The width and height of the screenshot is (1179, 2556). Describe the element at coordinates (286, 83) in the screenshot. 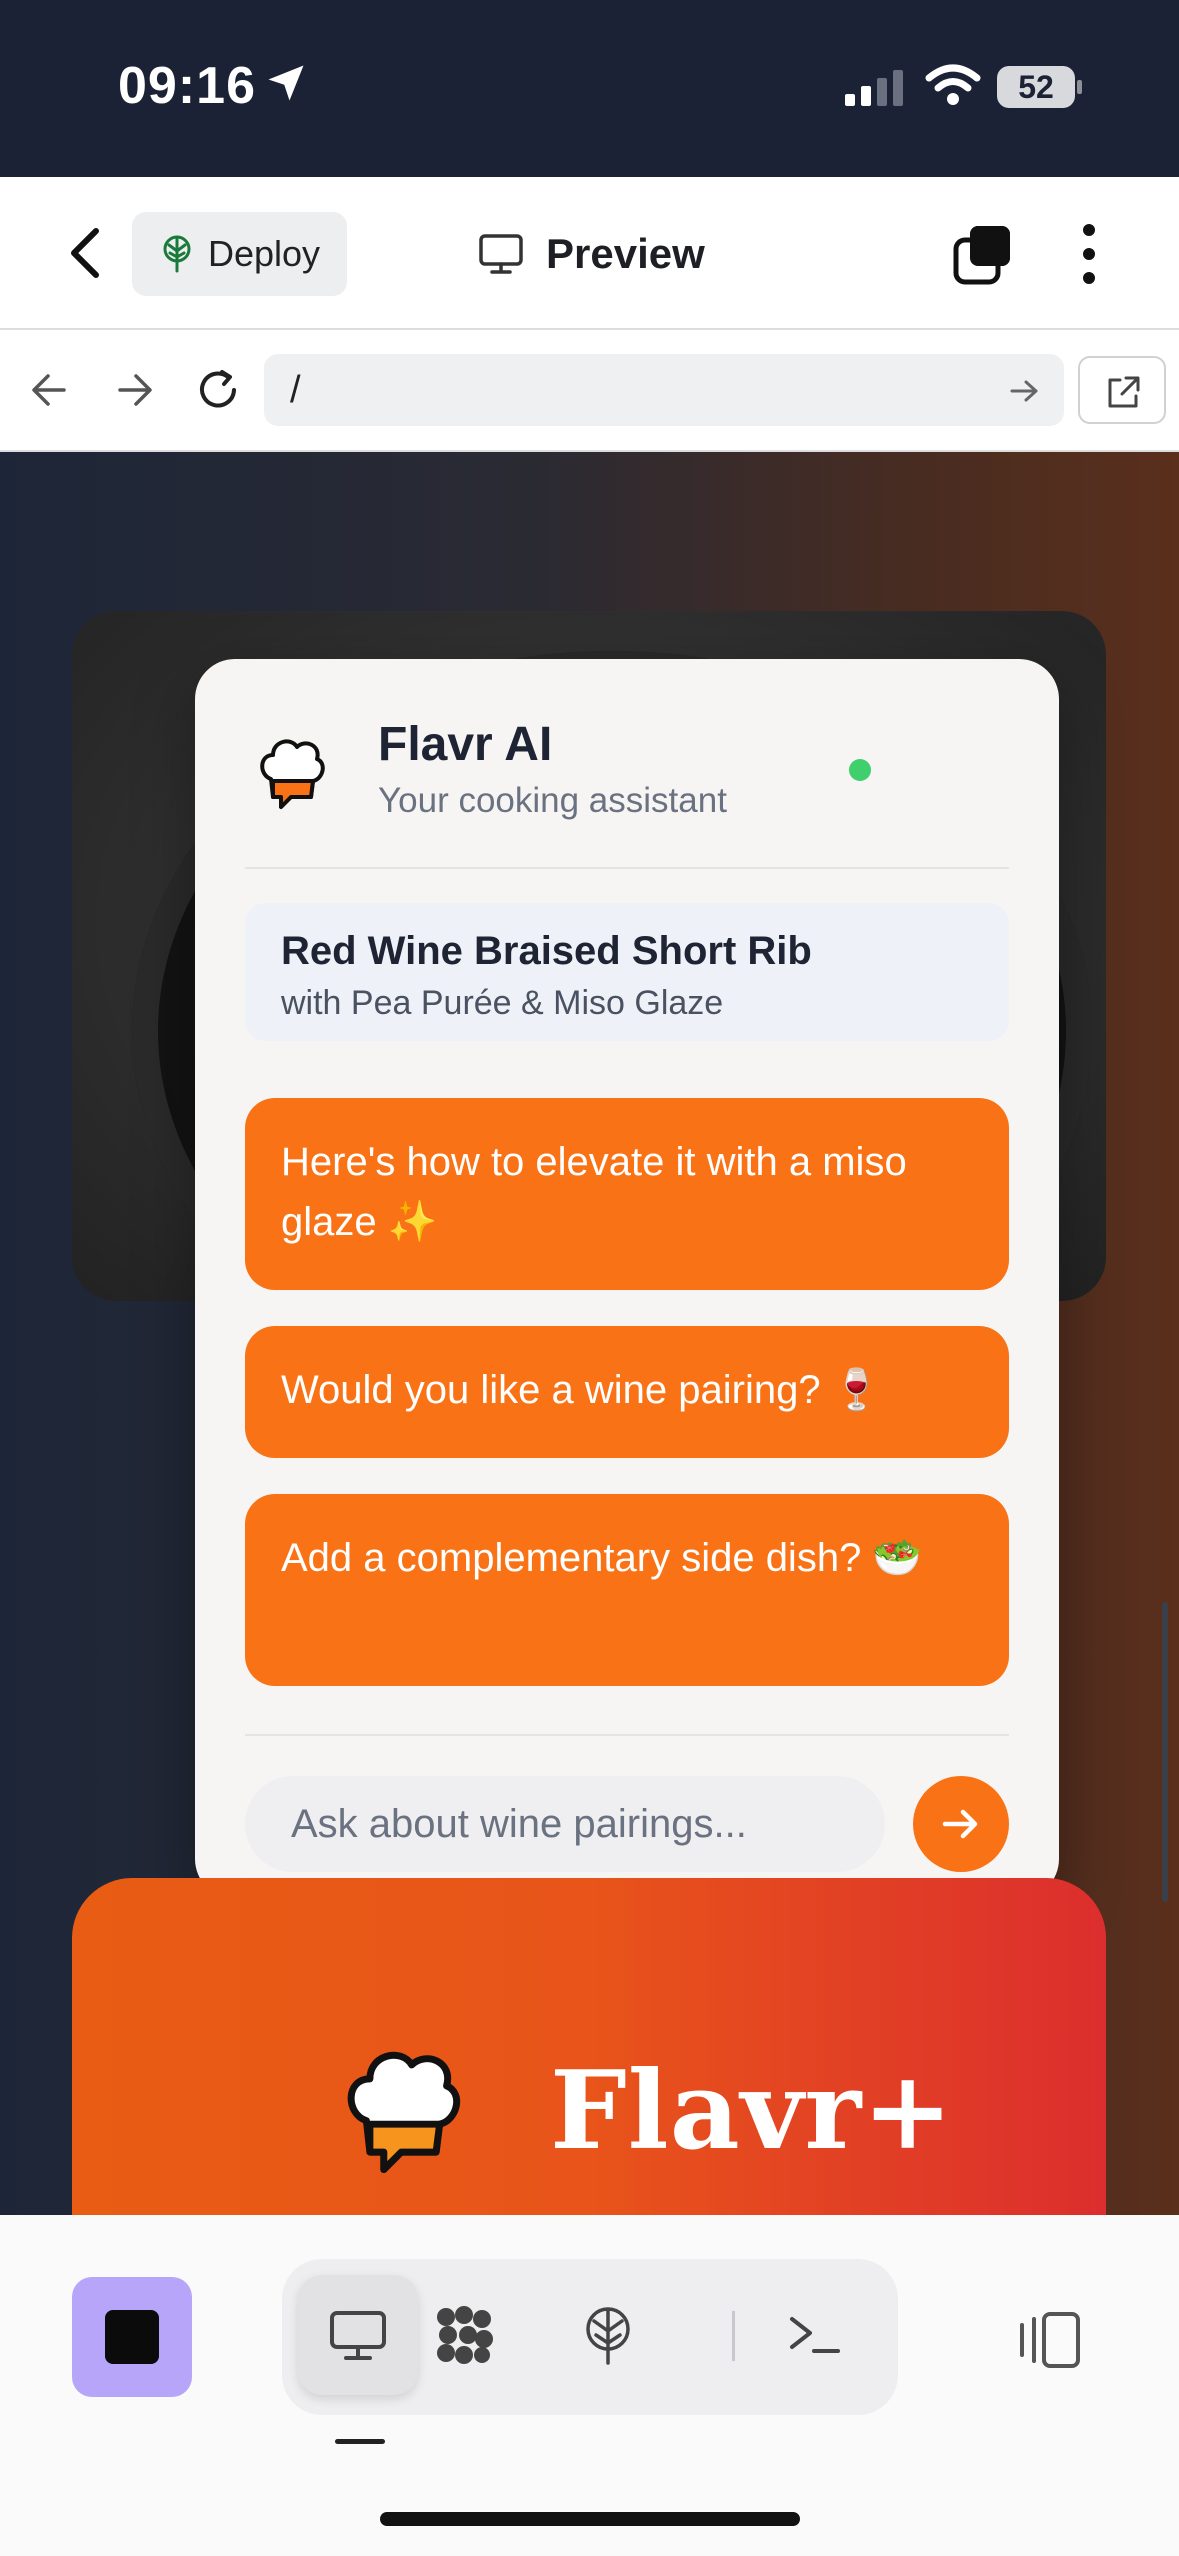

I see `location-arrow-icon` at that location.